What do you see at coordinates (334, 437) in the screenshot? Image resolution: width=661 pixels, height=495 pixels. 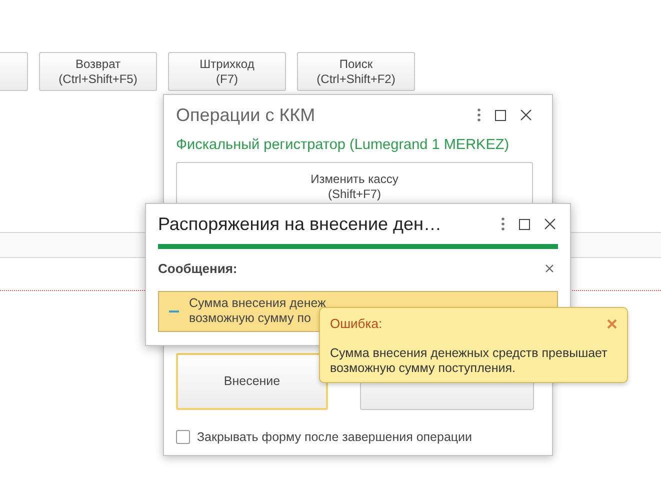 I see `checkbox-label: Закрывать форму после завершения операции` at bounding box center [334, 437].